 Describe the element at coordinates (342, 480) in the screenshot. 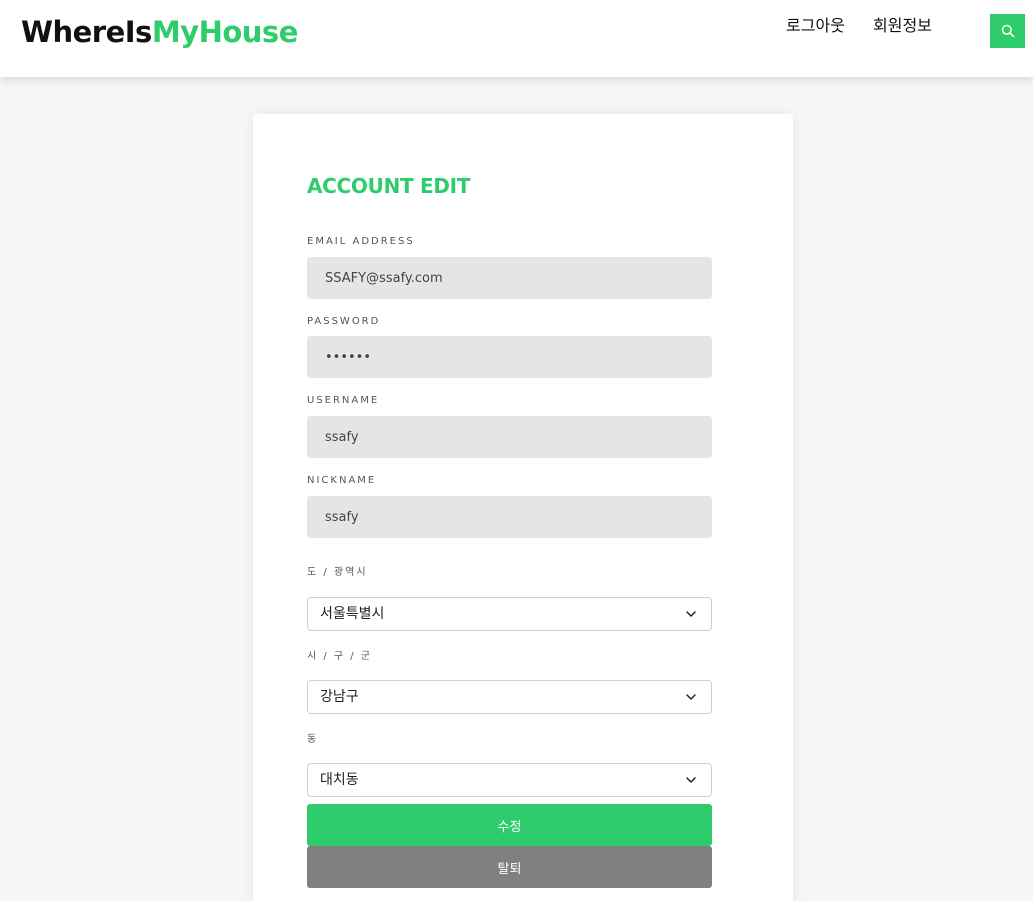

I see `nickname-label: NICKNAME` at that location.